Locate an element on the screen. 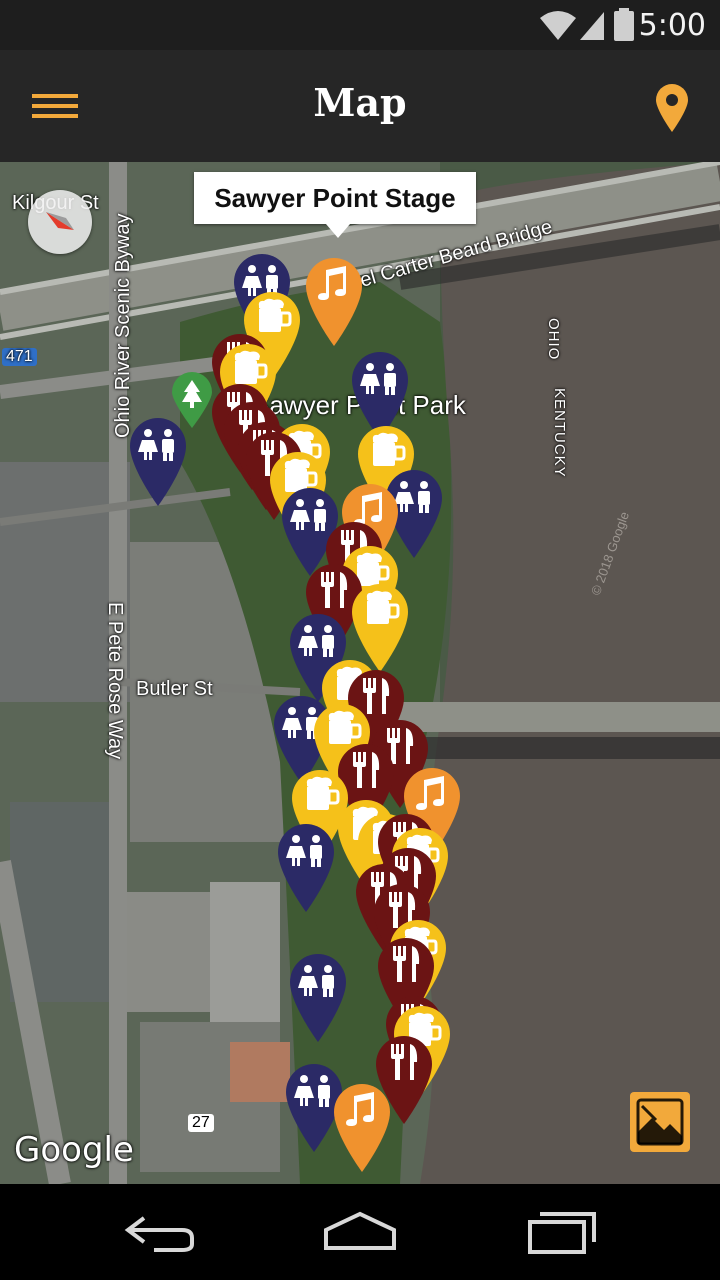 The width and height of the screenshot is (720, 1280). map-label-butler: Butler St is located at coordinates (174, 689).